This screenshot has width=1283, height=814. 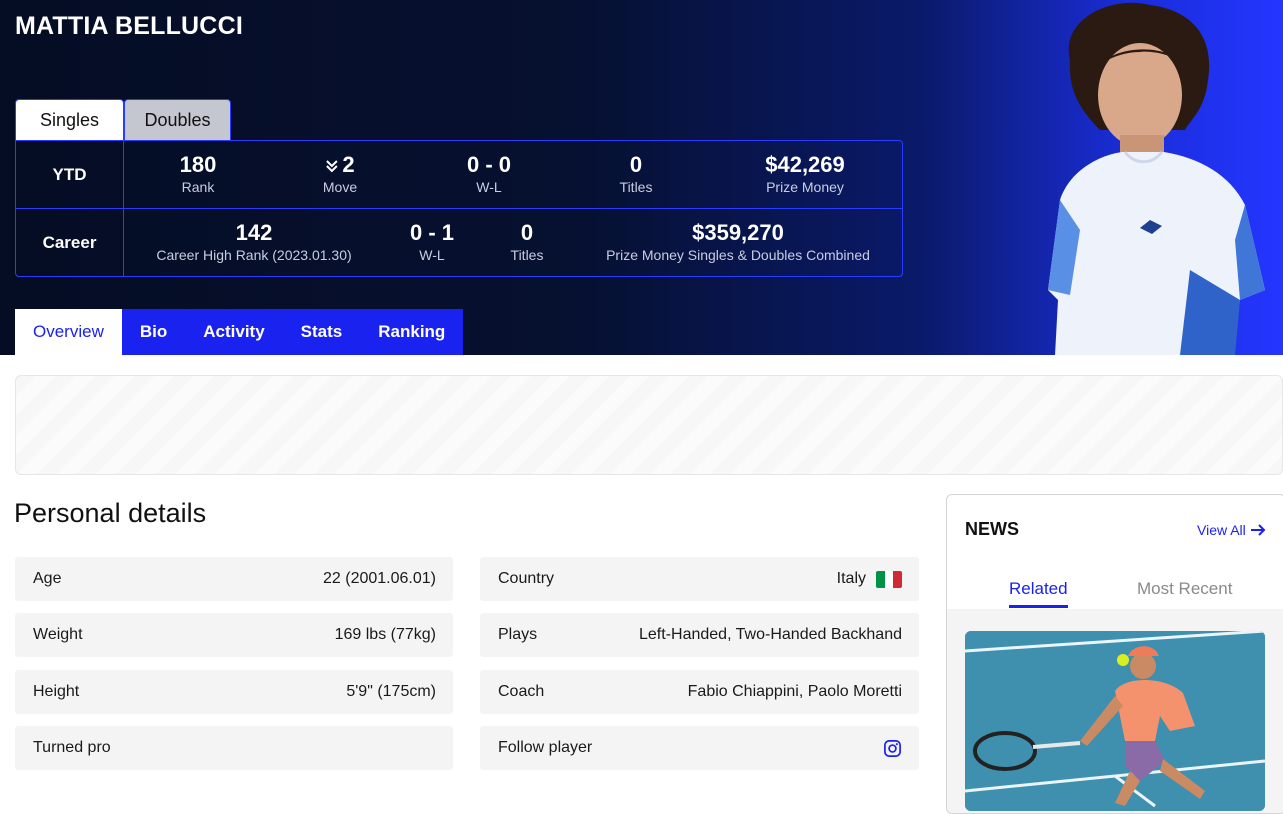 What do you see at coordinates (129, 26) in the screenshot?
I see `player-name: MATTIA BELLUCCI` at bounding box center [129, 26].